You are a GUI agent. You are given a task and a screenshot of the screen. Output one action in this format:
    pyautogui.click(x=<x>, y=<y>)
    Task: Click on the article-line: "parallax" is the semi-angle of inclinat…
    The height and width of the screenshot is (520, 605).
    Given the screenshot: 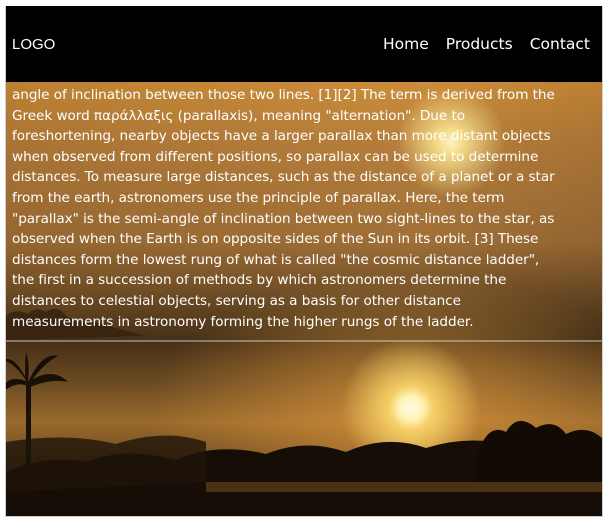 What is the action you would take?
    pyautogui.click(x=283, y=218)
    